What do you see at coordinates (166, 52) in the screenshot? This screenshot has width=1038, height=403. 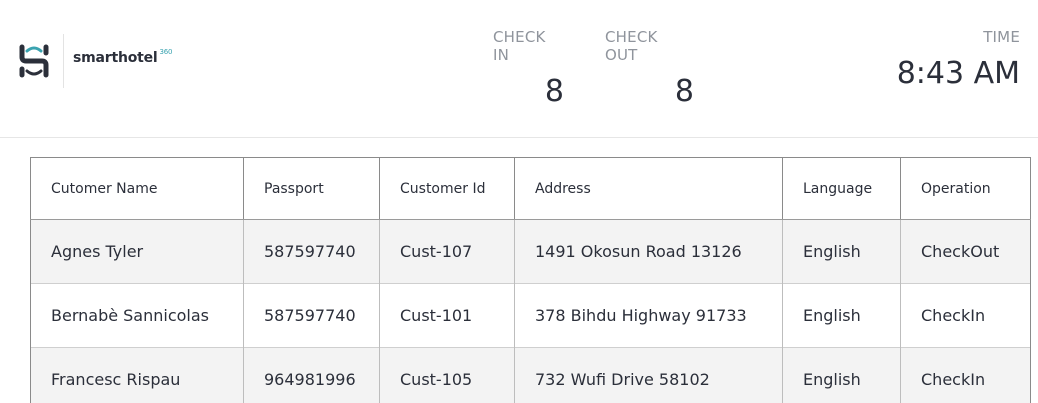 I see `brand-superscript: 360` at bounding box center [166, 52].